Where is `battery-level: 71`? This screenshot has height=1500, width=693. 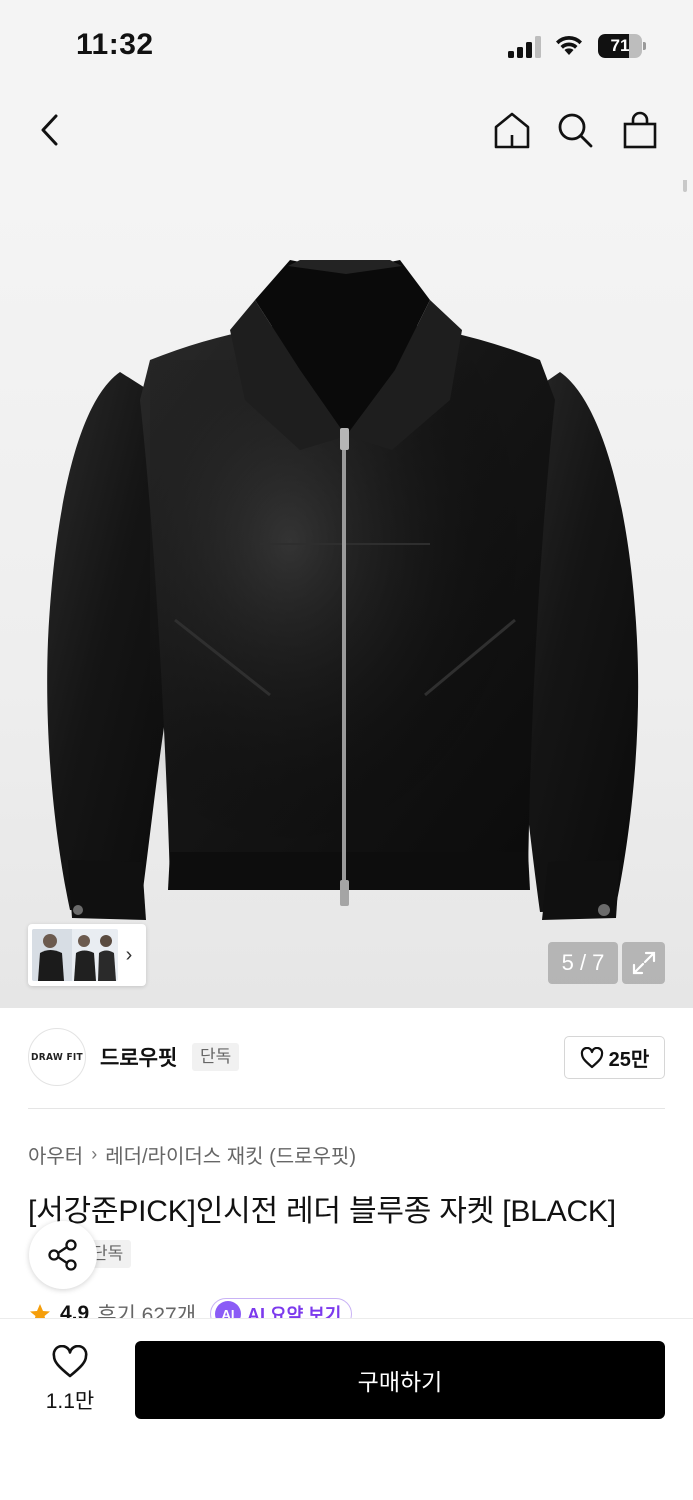 battery-level: 71 is located at coordinates (620, 45).